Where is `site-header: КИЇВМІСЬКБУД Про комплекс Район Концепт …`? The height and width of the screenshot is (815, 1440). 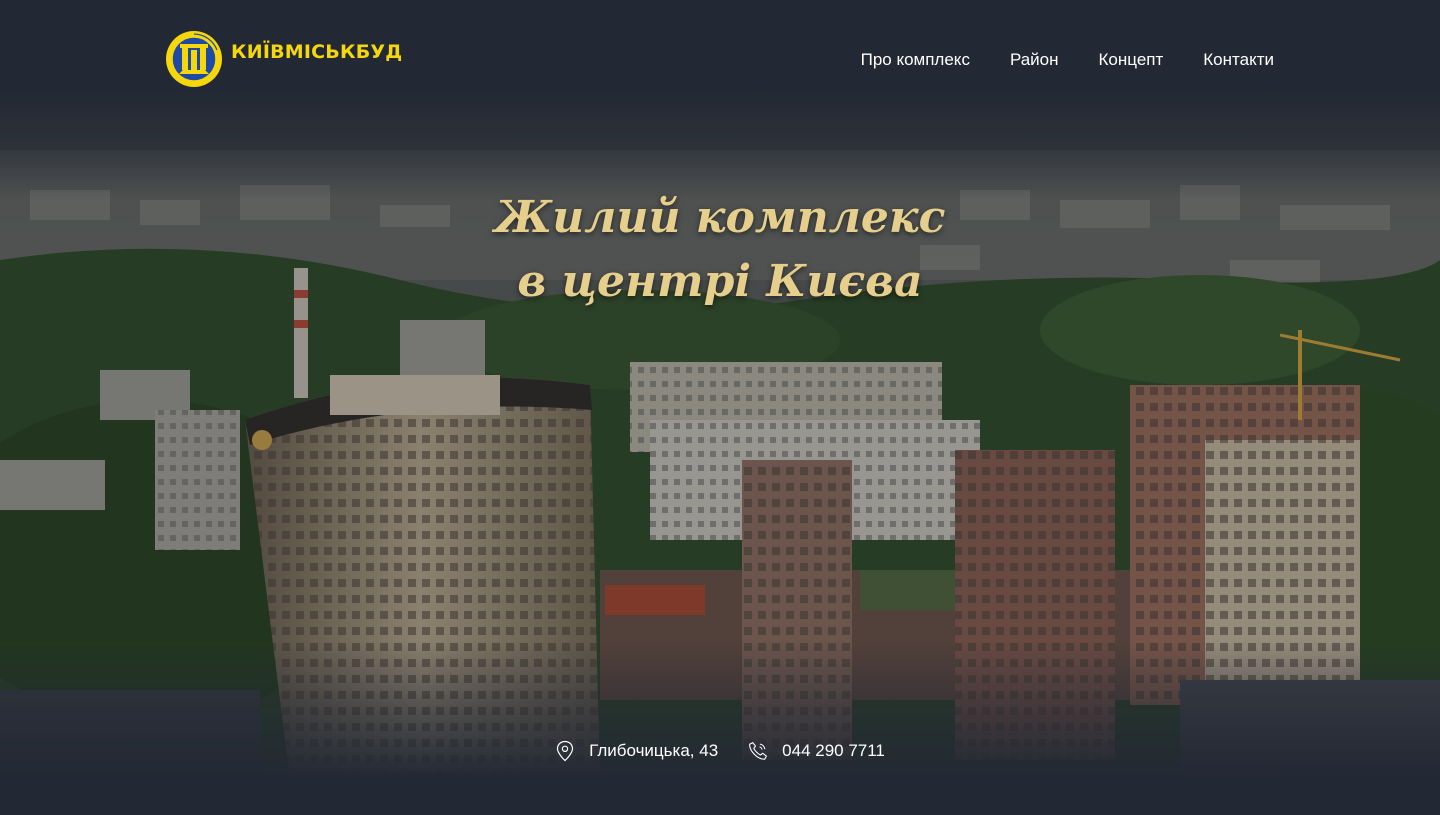 site-header: КИЇВМІСЬКБУД Про комплекс Район Концепт … is located at coordinates (720, 60).